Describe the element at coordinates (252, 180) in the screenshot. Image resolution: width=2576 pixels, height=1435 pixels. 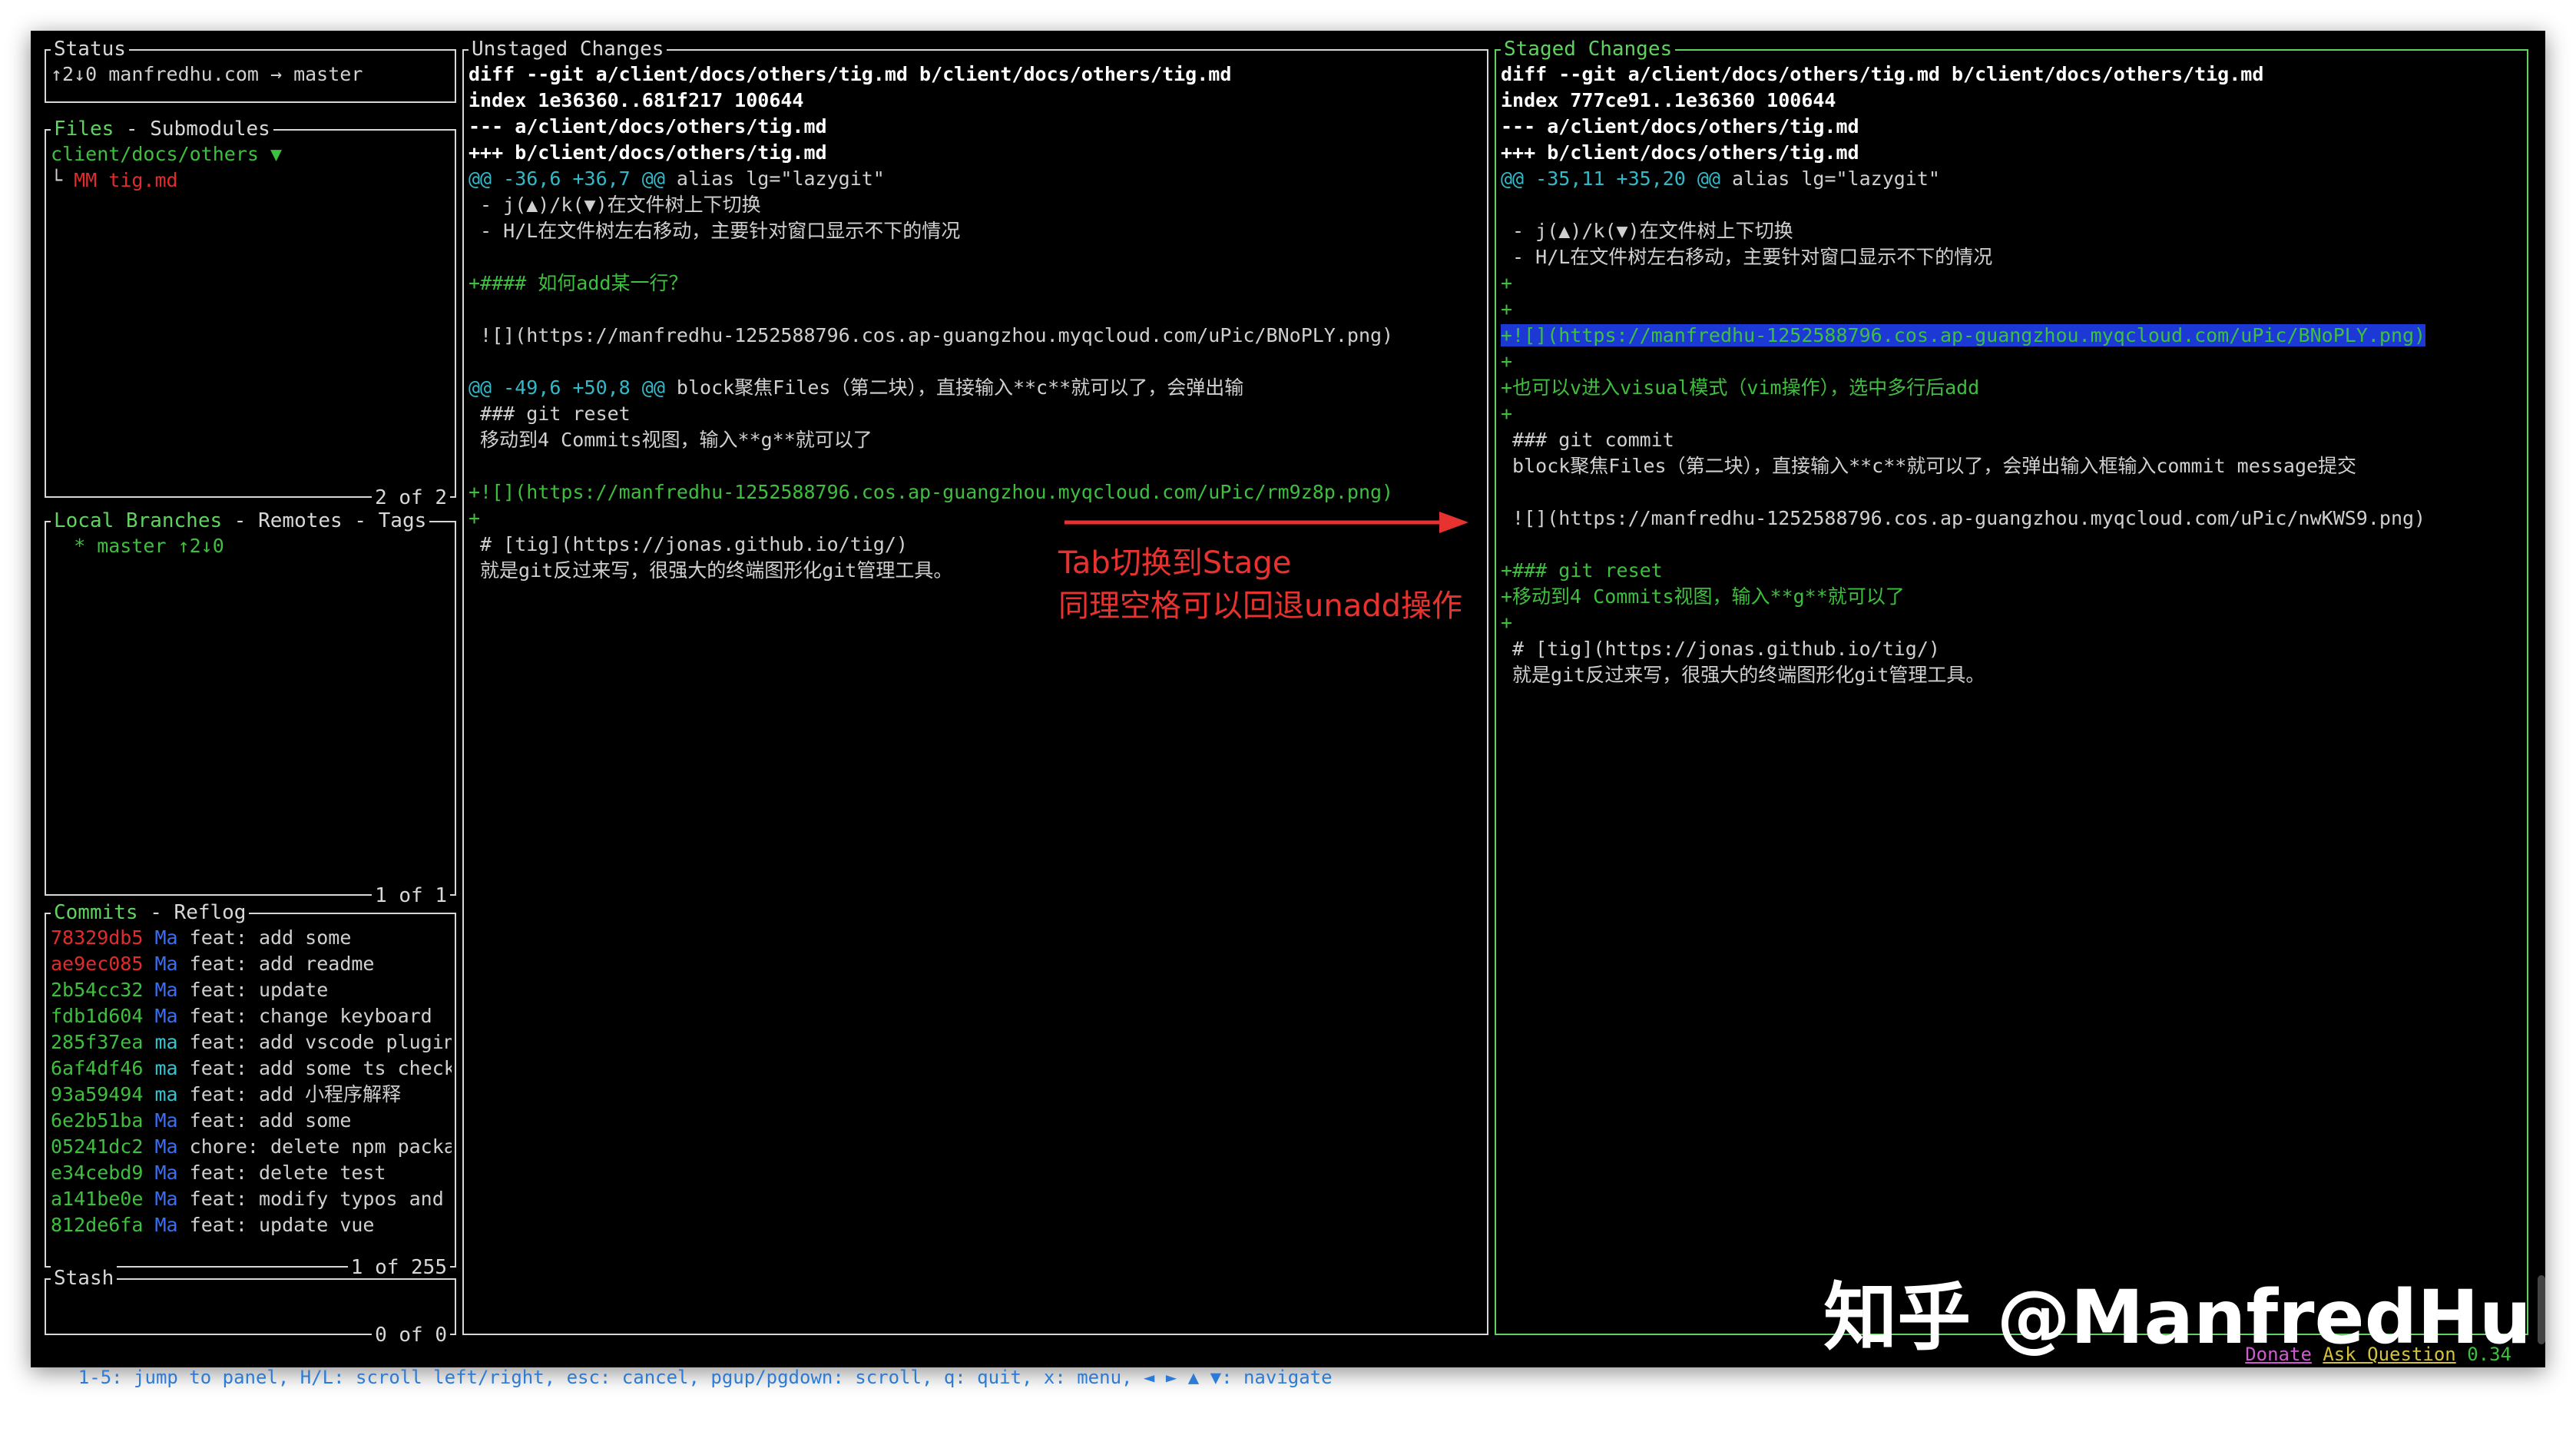
I see `file-item: └ MM tig.md` at that location.